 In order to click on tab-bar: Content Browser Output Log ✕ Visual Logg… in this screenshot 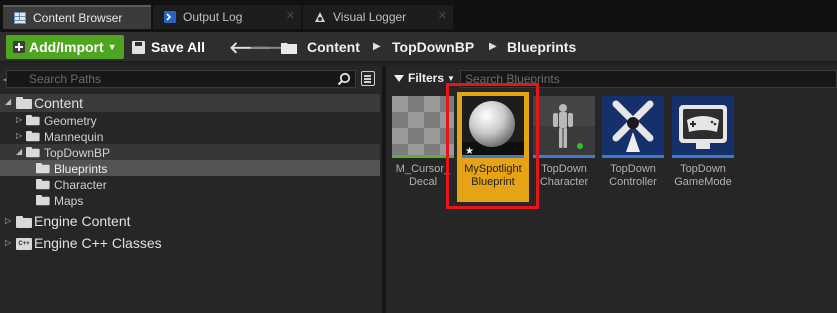, I will do `click(418, 16)`.